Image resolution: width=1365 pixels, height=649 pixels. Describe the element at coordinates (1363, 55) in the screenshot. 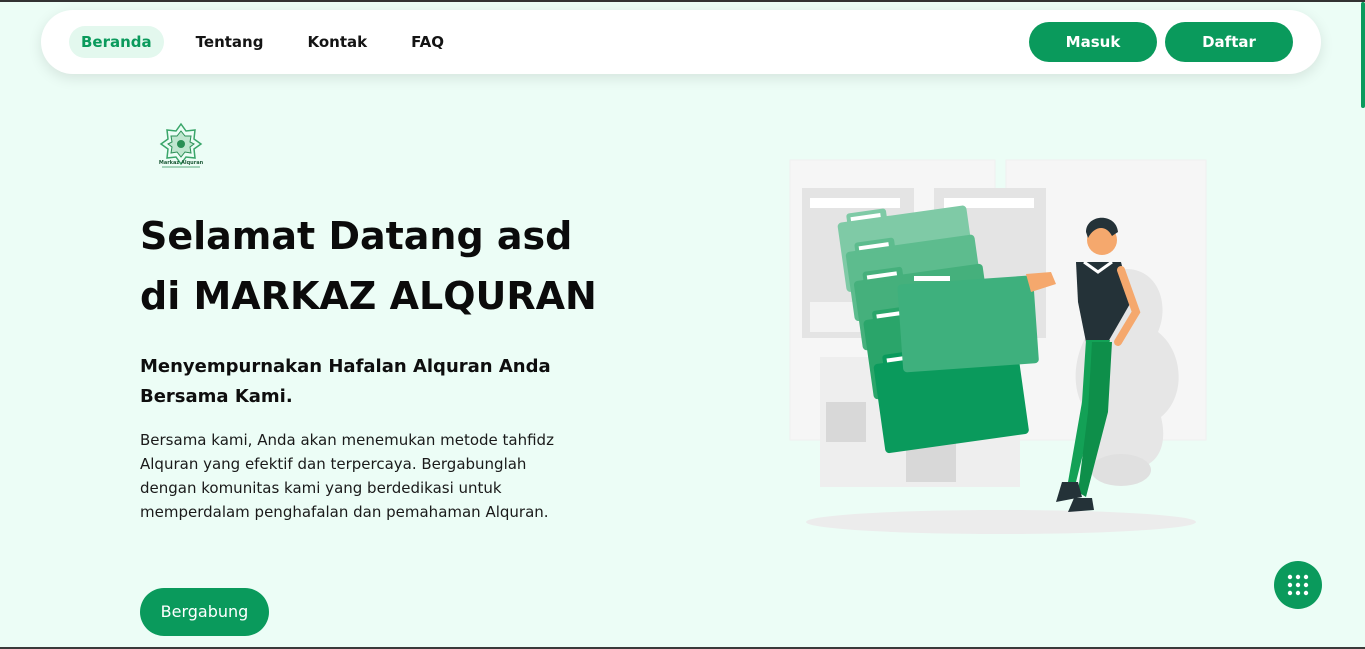

I see `scrollbar-thumb` at that location.